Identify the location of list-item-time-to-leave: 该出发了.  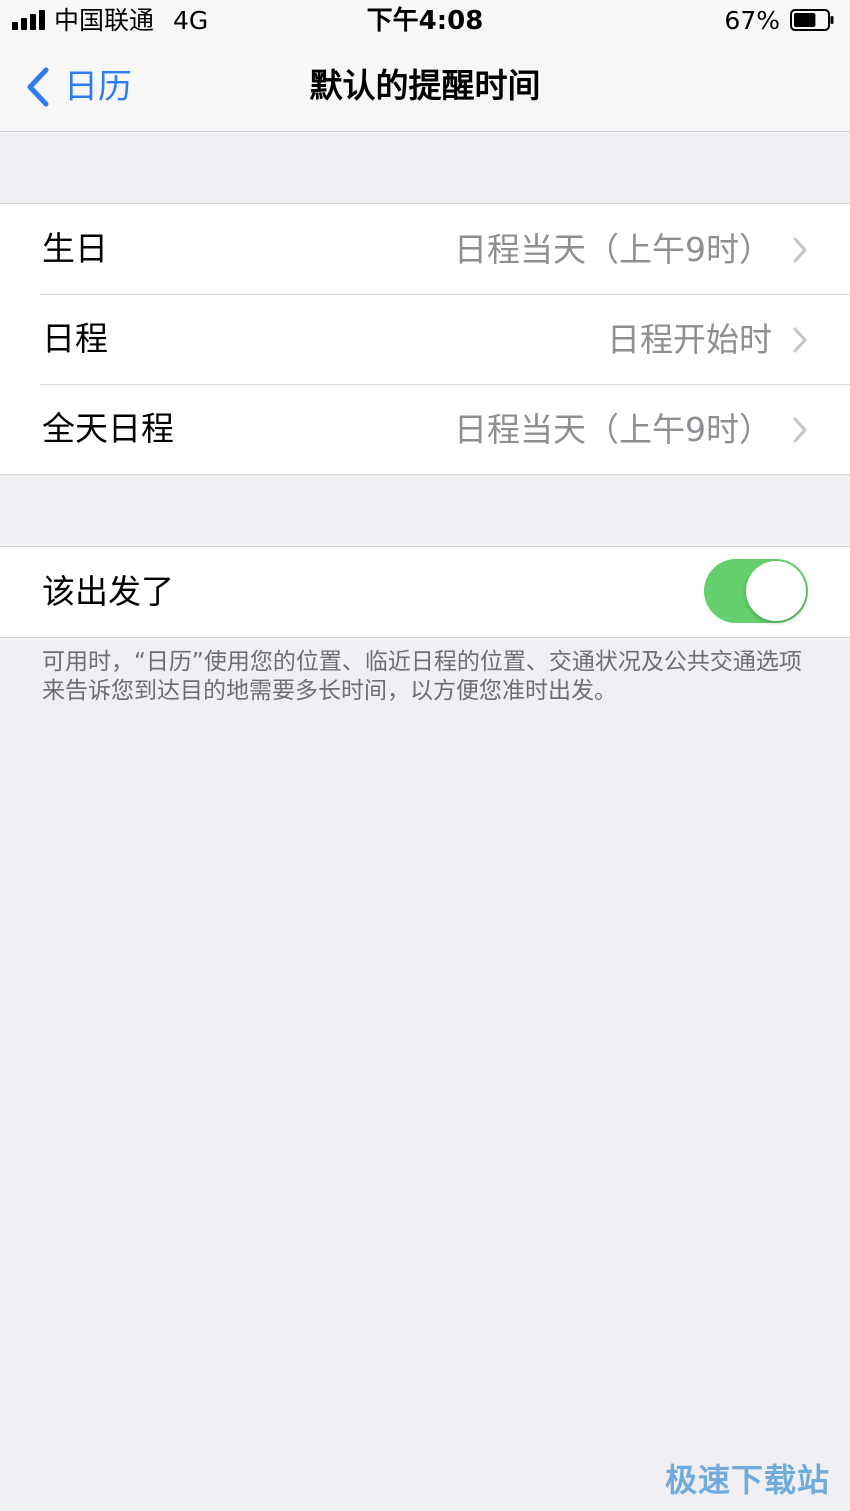
(425, 592).